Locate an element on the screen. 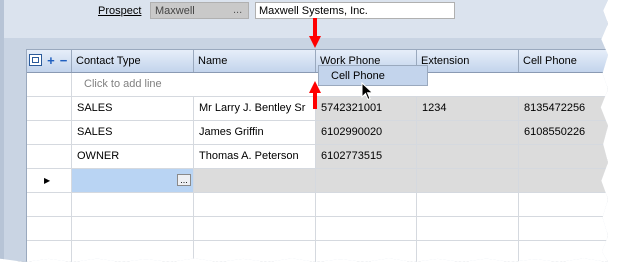 This screenshot has width=622, height=274. delete-row-icon: − is located at coordinates (64, 61).